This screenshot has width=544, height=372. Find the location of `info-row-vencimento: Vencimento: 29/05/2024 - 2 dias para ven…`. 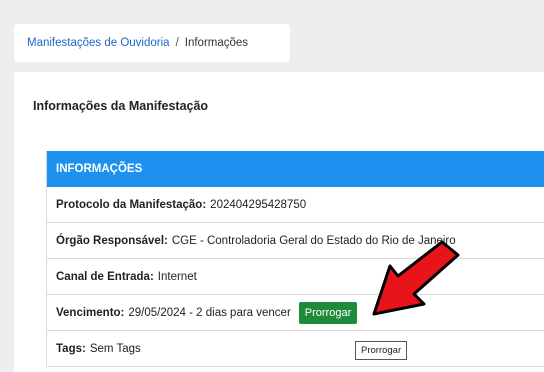

info-row-vencimento: Vencimento: 29/05/2024 - 2 dias para ven… is located at coordinates (295, 313).